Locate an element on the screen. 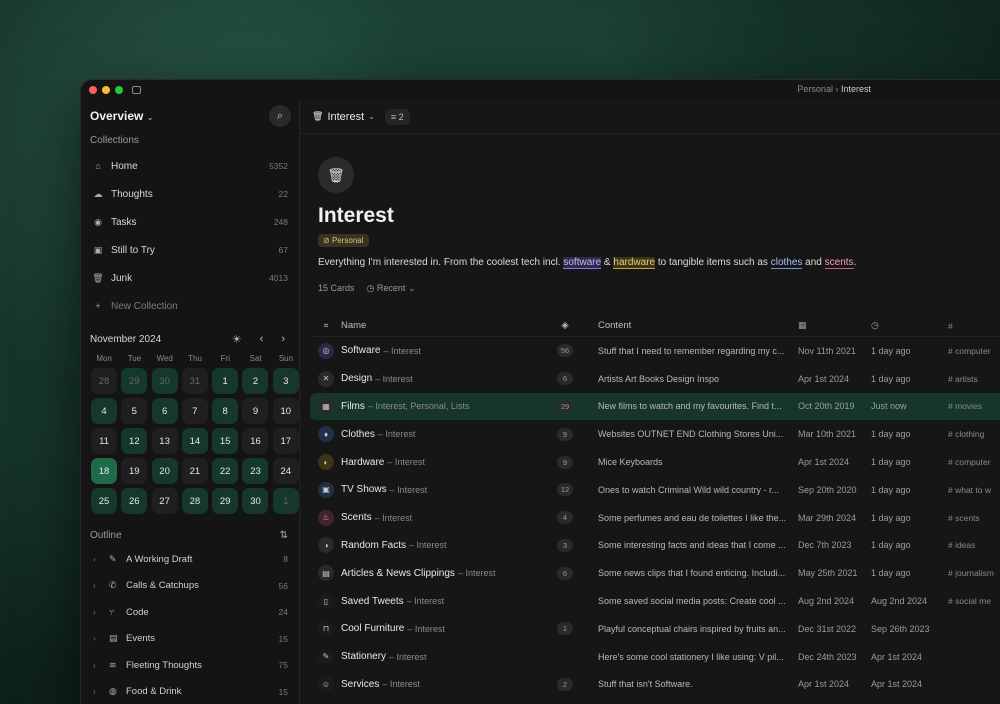 The height and width of the screenshot is (704, 1000). scents-mention: scents is located at coordinates (839, 263).